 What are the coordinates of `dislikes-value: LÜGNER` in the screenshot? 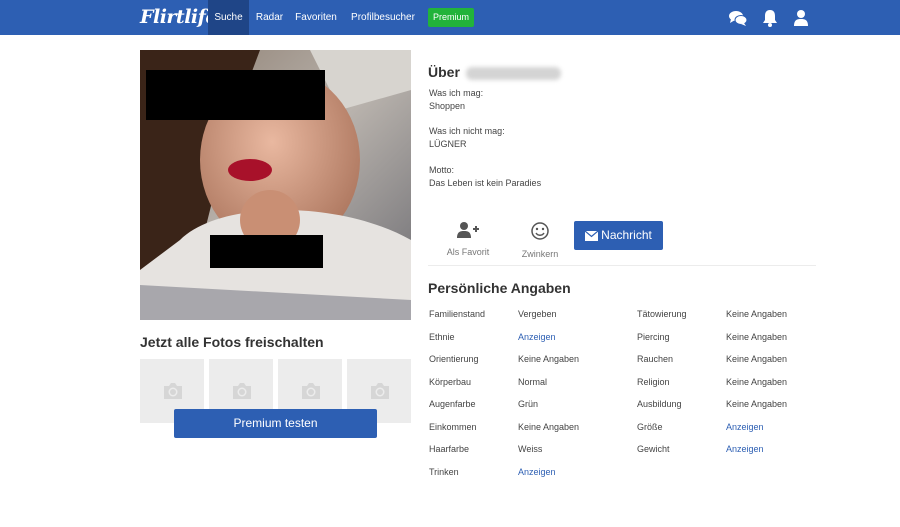 It's located at (448, 144).